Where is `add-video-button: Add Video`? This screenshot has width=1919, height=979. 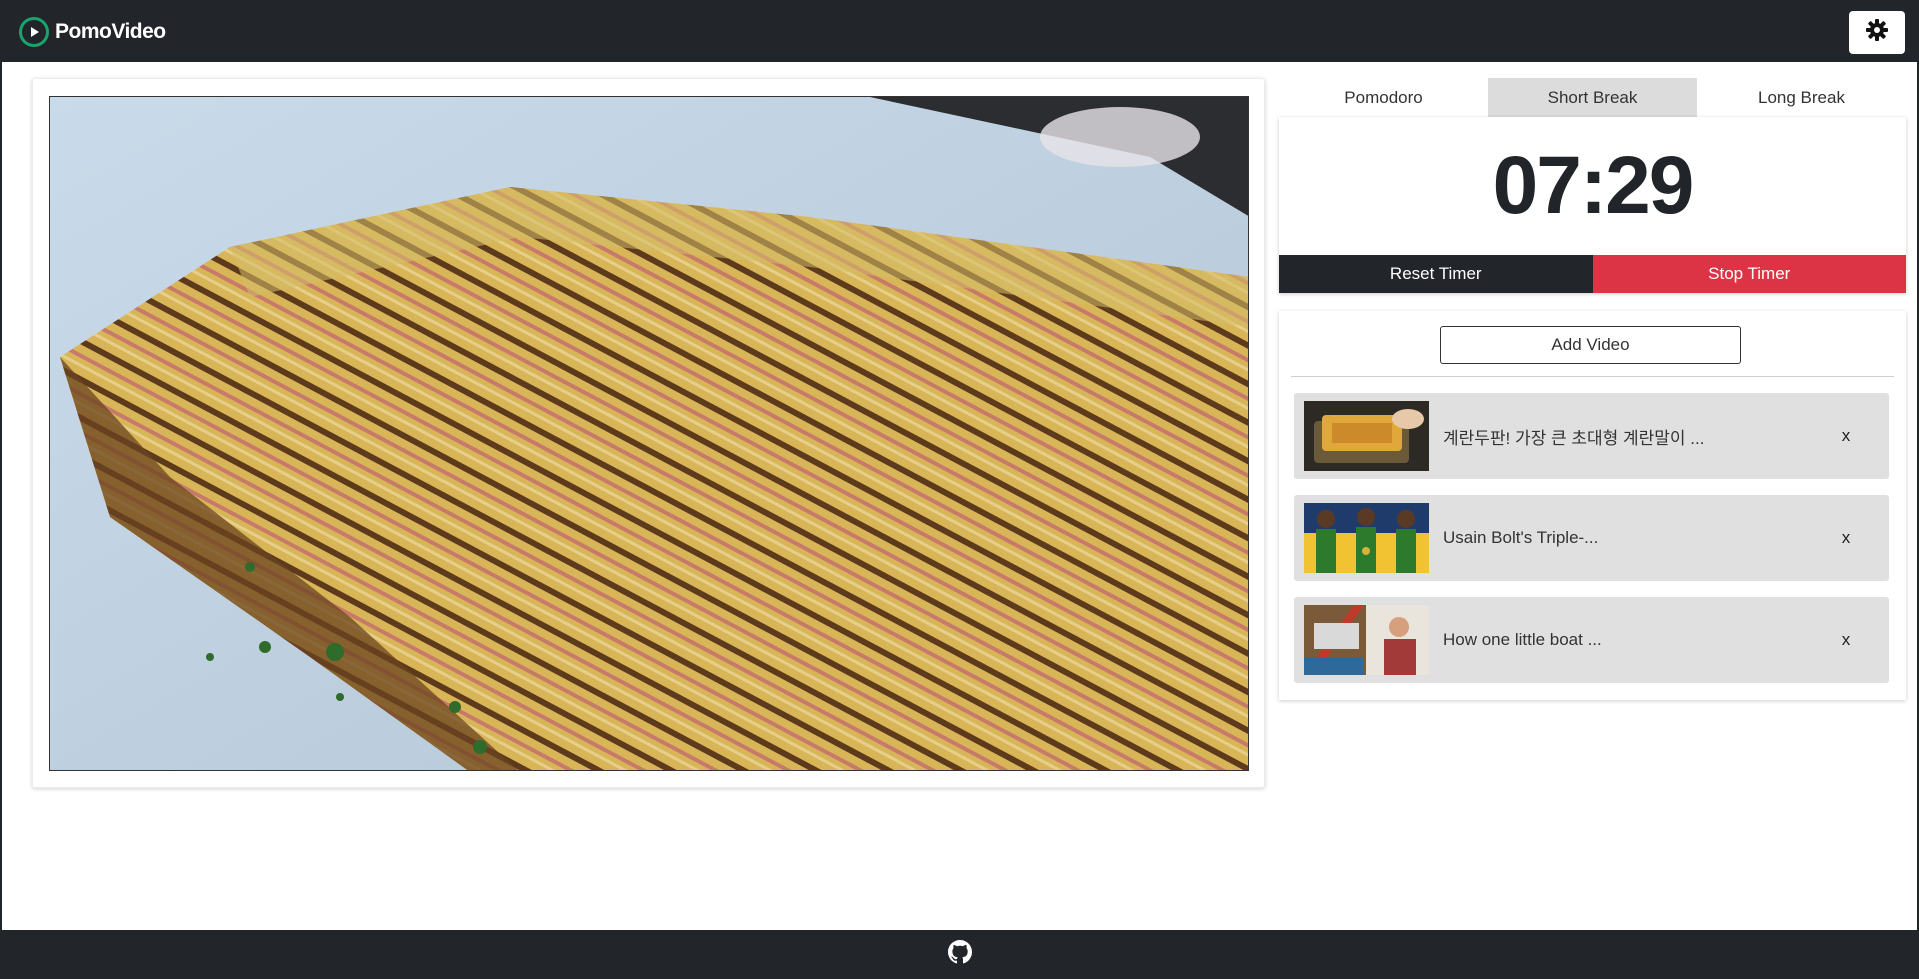 add-video-button: Add Video is located at coordinates (1590, 345).